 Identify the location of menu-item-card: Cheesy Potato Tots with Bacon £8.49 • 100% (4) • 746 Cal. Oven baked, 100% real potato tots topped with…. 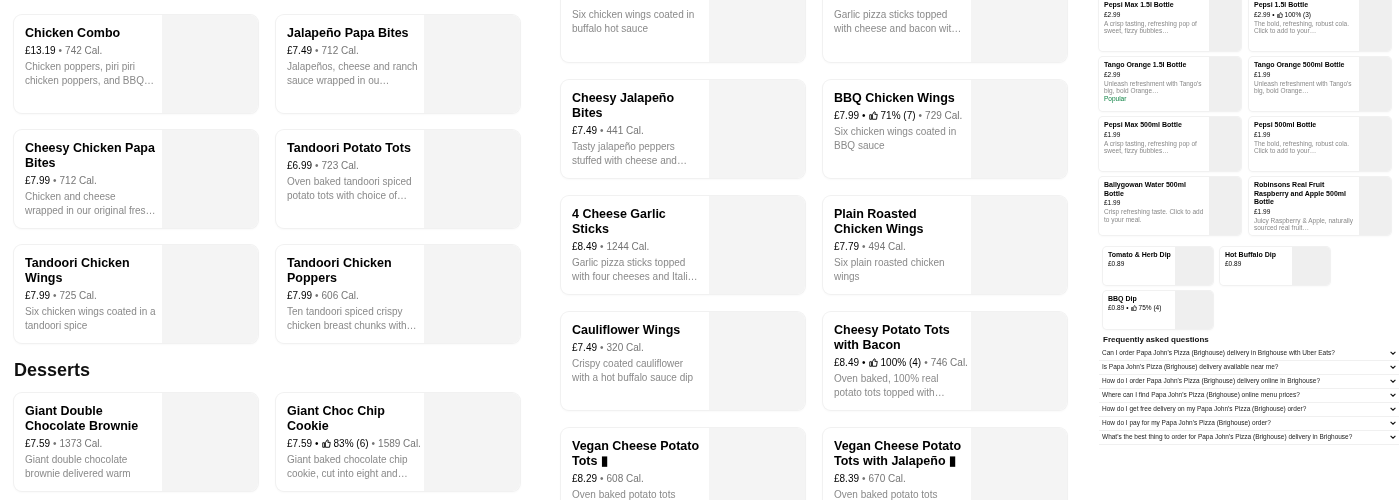
(945, 361).